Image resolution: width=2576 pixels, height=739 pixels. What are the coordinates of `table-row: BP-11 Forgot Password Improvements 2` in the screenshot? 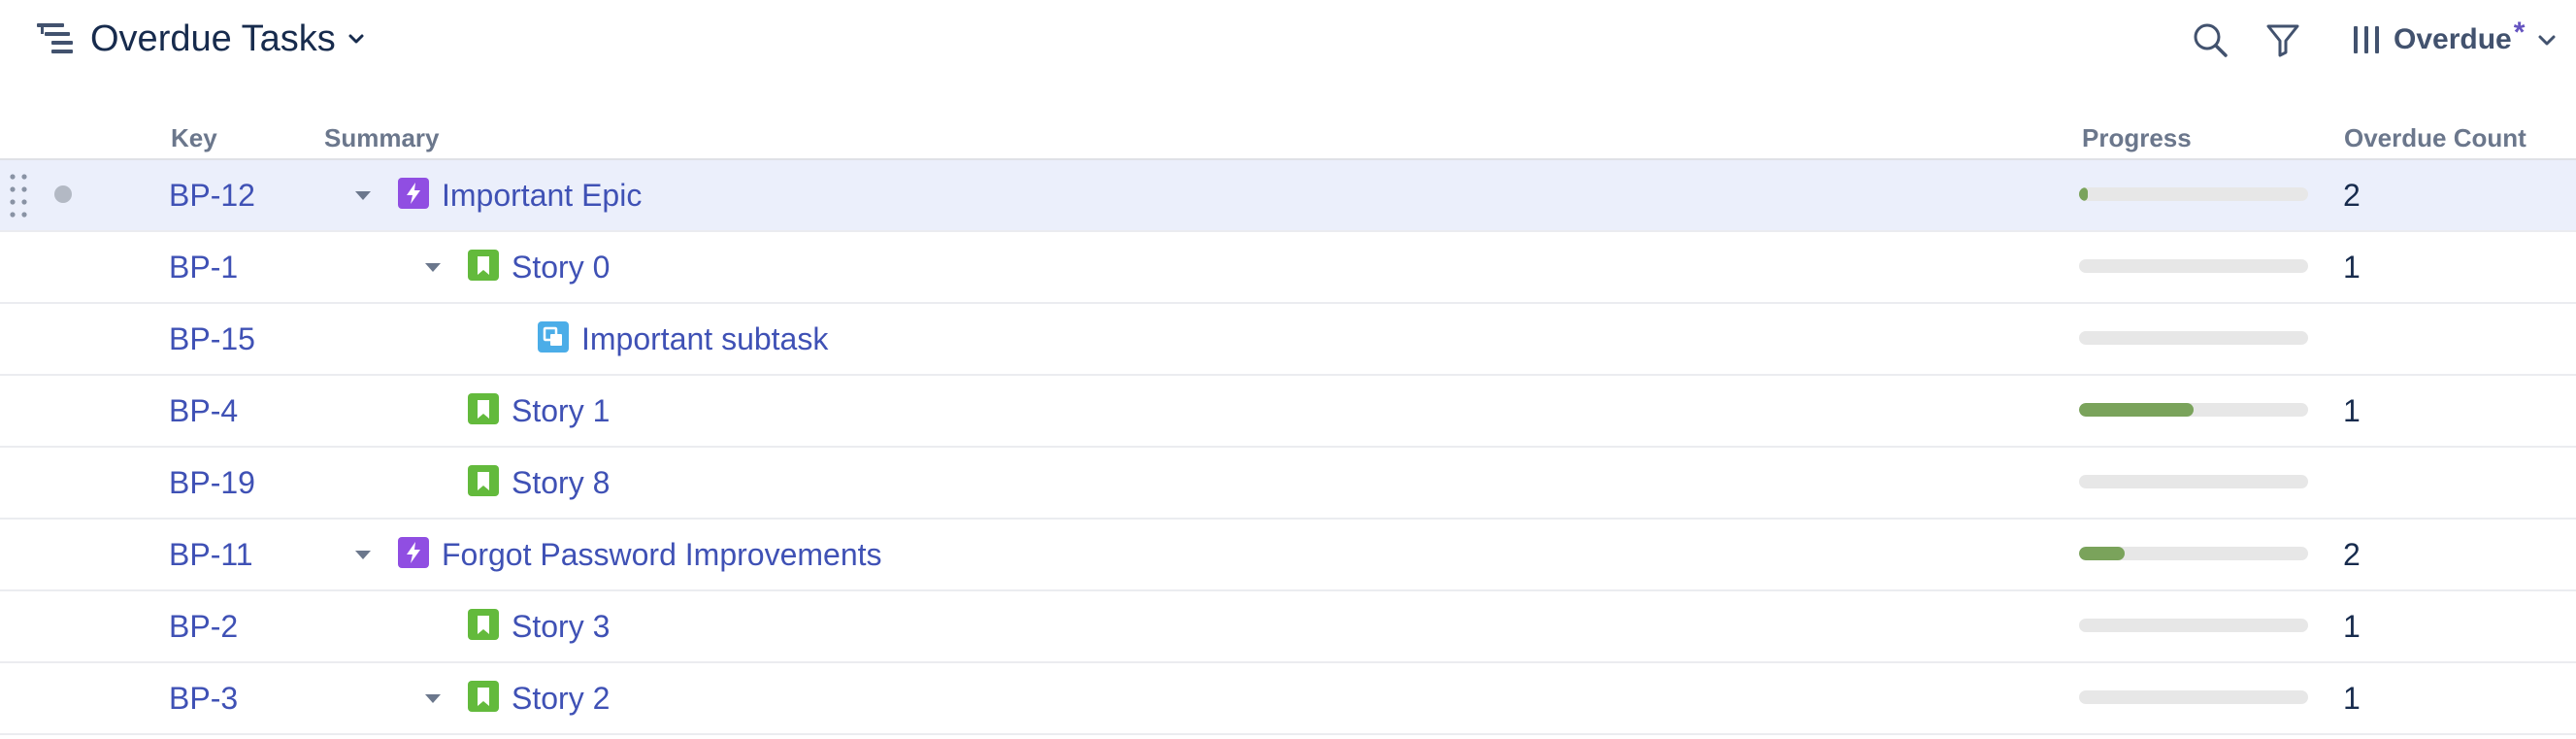 It's located at (1288, 555).